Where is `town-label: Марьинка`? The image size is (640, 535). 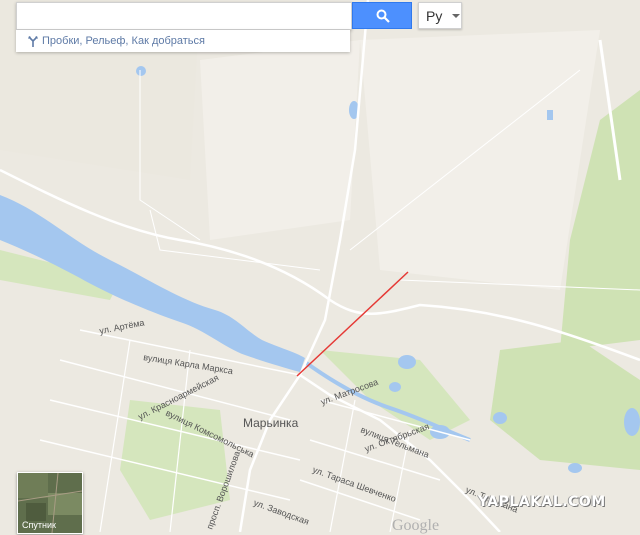
town-label: Марьинка is located at coordinates (271, 423).